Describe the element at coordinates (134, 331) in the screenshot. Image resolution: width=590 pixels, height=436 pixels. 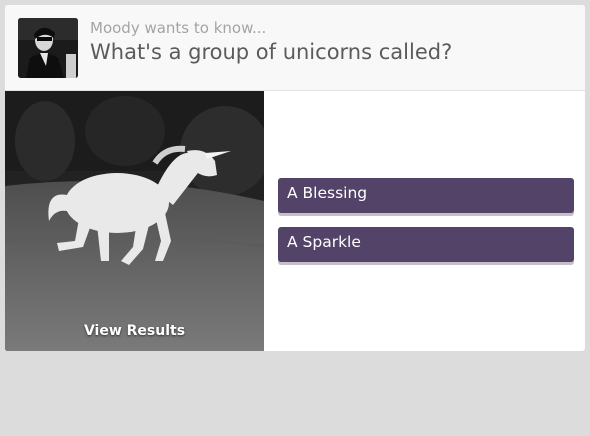
I see `view-results-link: View Results` at that location.